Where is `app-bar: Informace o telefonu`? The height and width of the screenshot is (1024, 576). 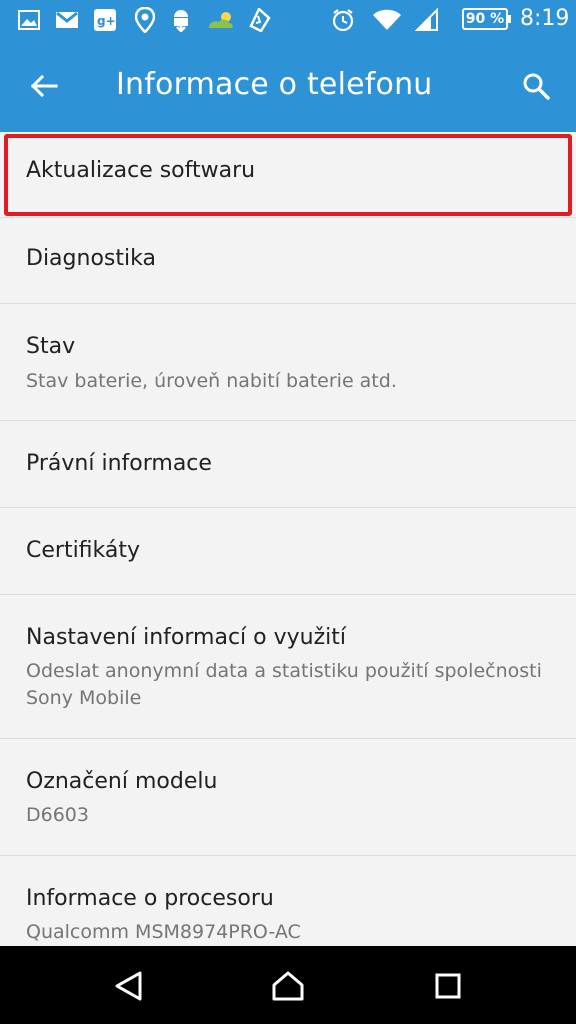
app-bar: Informace o telefonu is located at coordinates (288, 86).